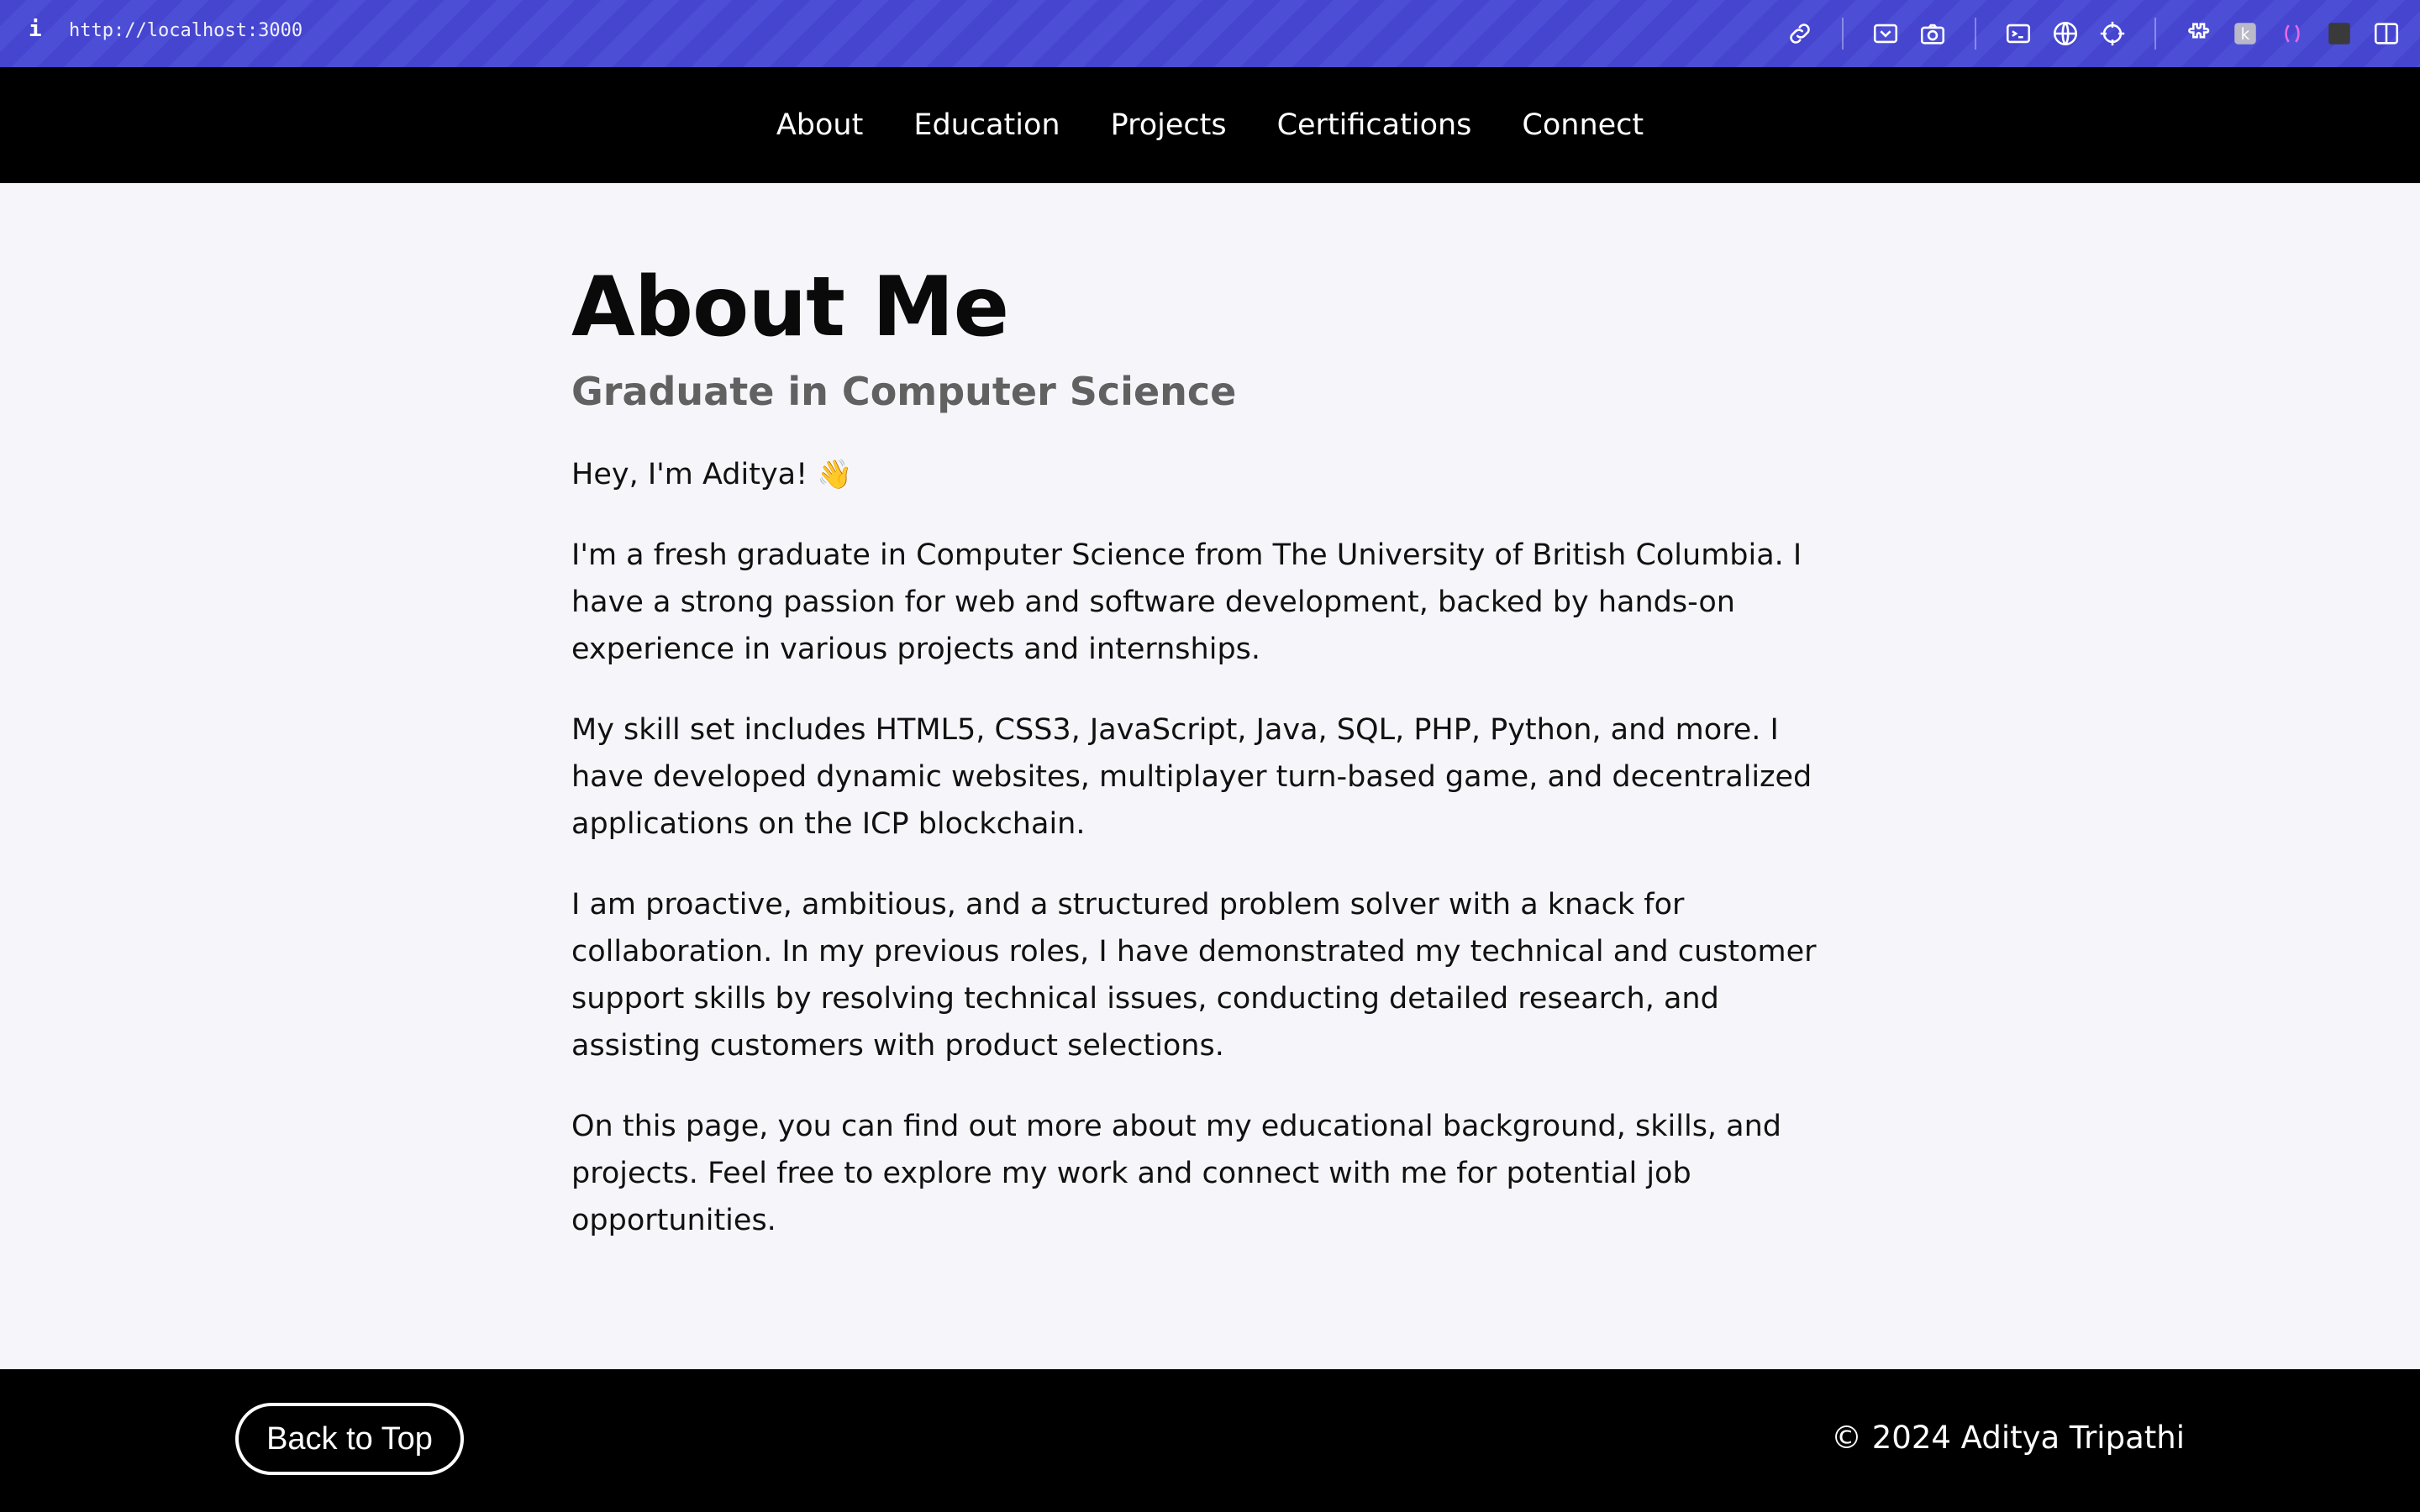 The image size is (2420, 1512). What do you see at coordinates (904, 391) in the screenshot?
I see `page-subtitle: Graduate in Computer Science` at bounding box center [904, 391].